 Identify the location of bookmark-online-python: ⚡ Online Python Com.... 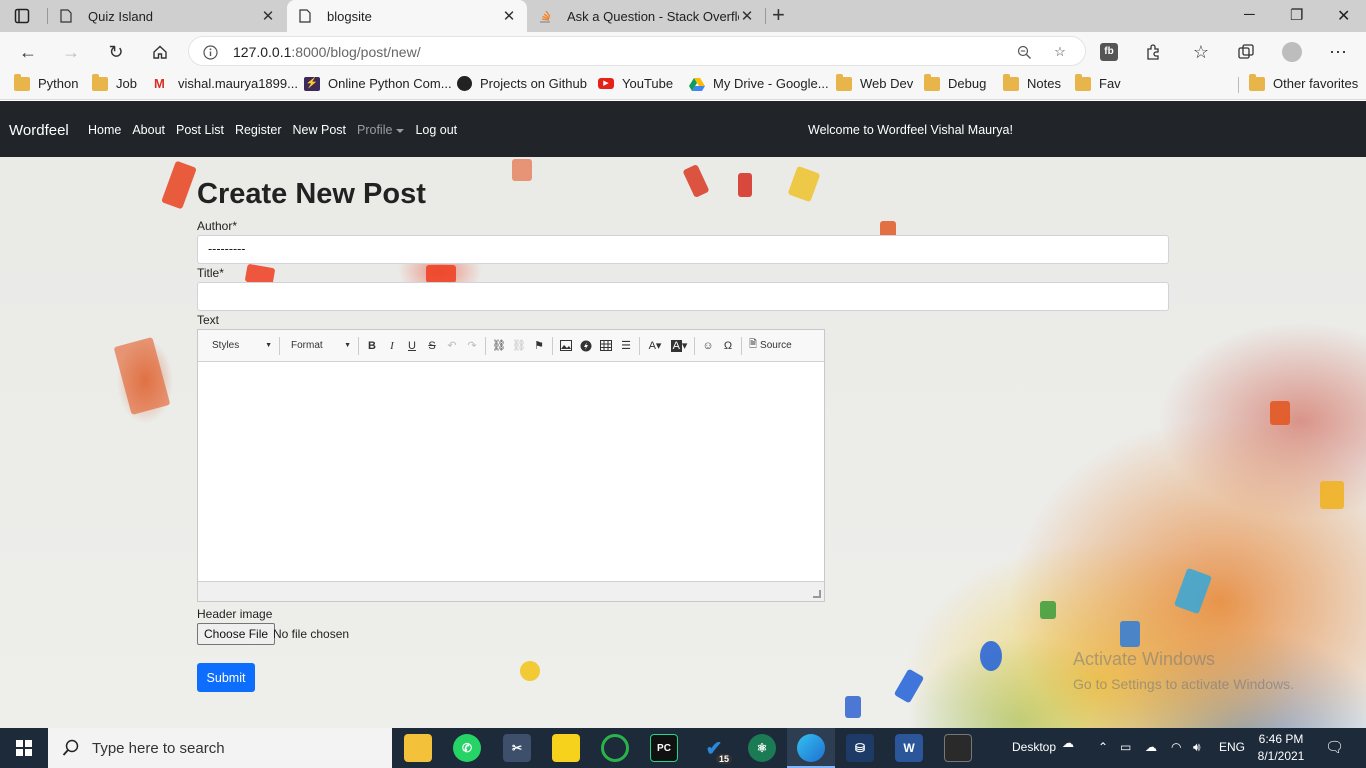
(378, 83).